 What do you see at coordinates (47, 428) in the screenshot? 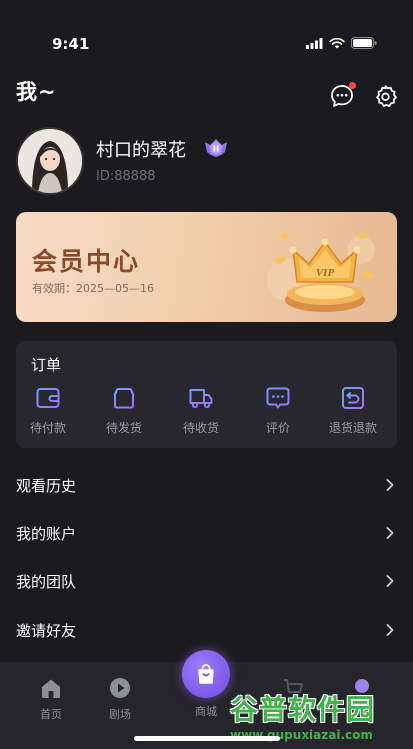
I see `order-label-pending-payment: 待付款` at bounding box center [47, 428].